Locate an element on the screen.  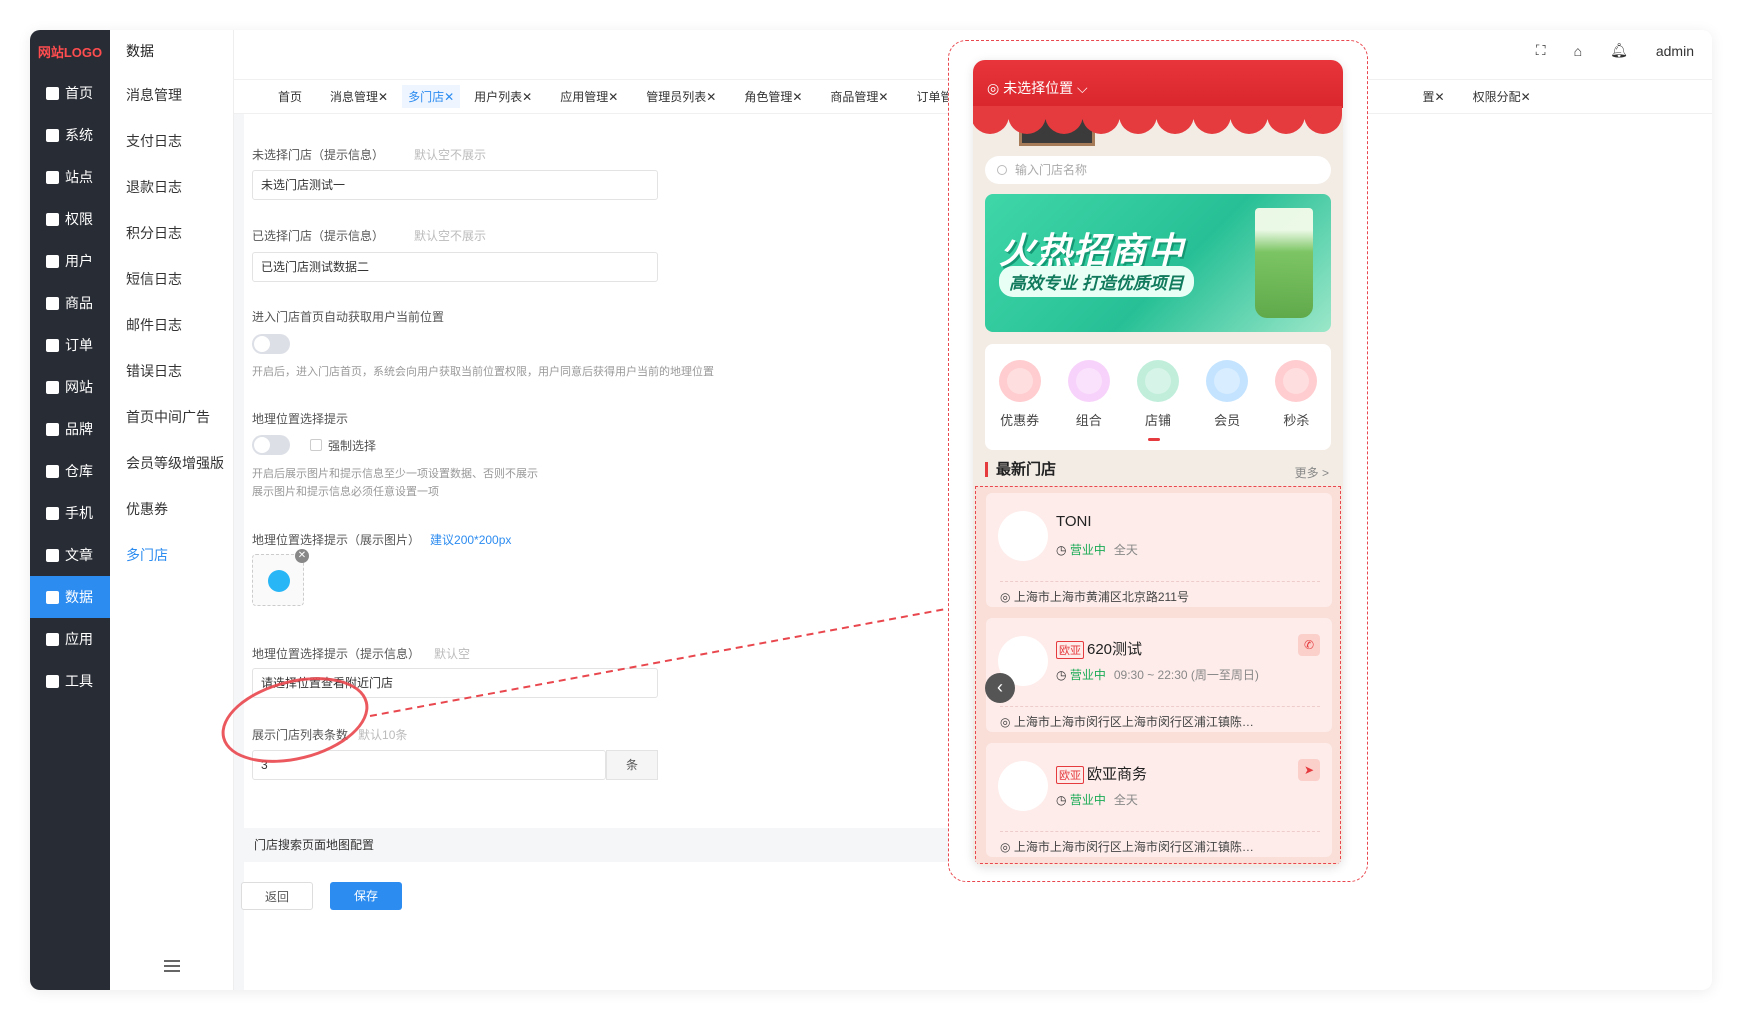
more-link: 更多 > is located at coordinates (1312, 472).